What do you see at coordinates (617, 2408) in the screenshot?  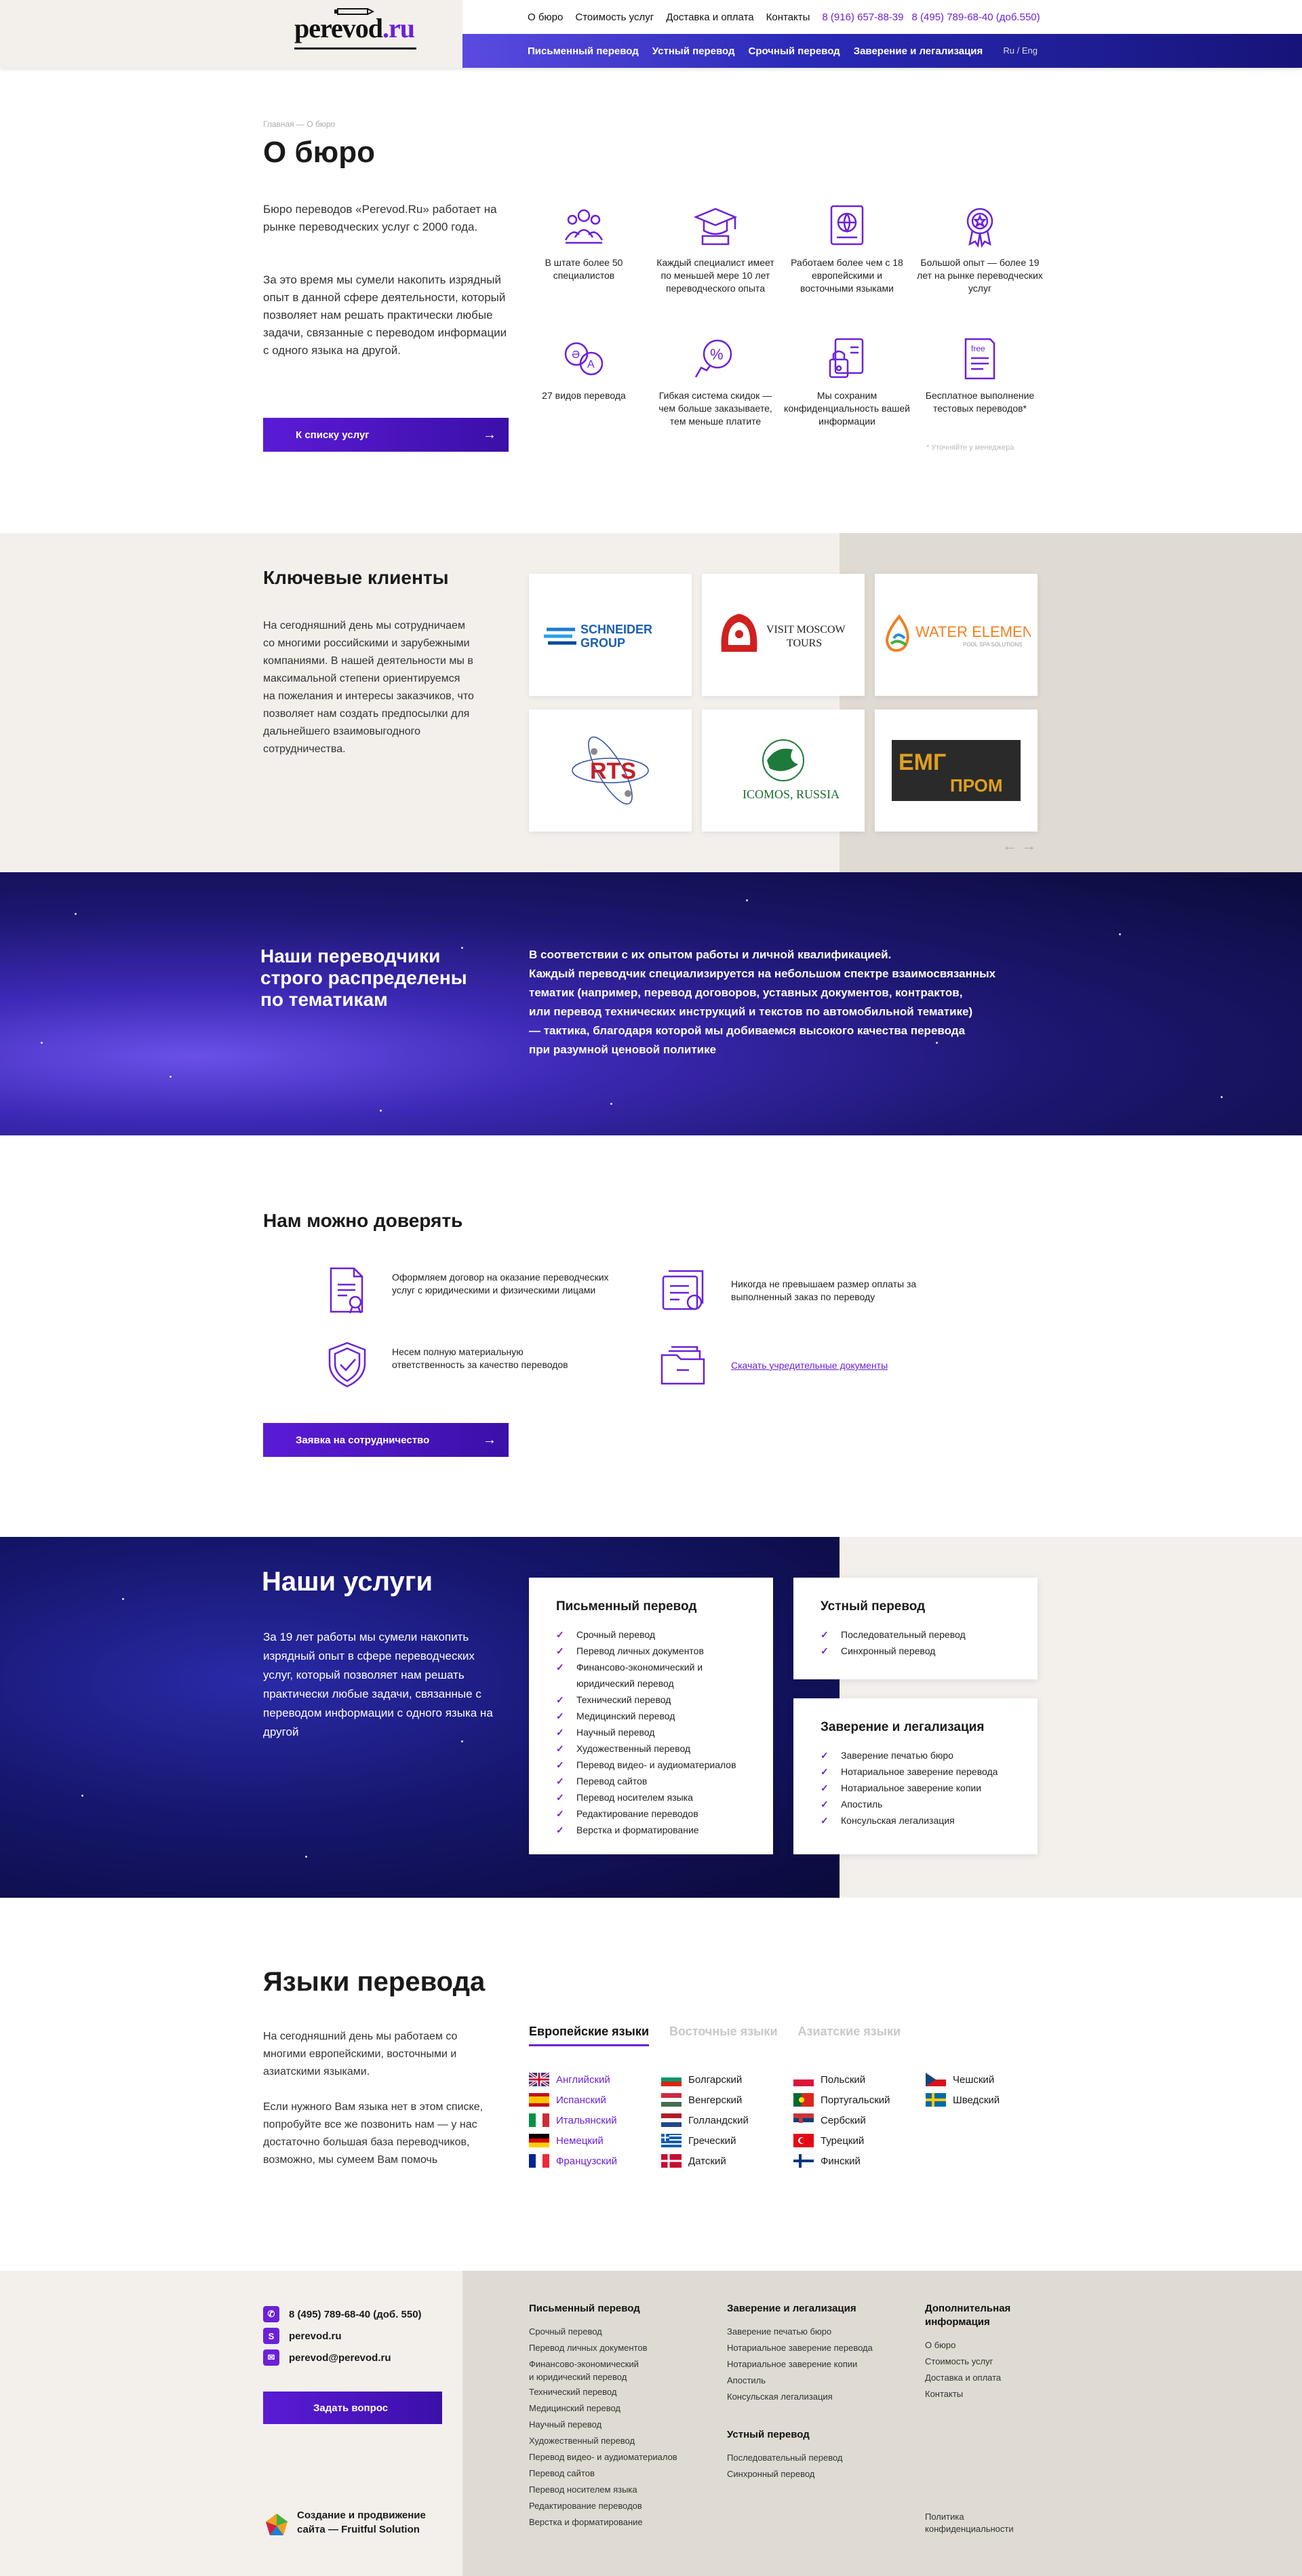 I see `footer-link: Медицинский перевод` at bounding box center [617, 2408].